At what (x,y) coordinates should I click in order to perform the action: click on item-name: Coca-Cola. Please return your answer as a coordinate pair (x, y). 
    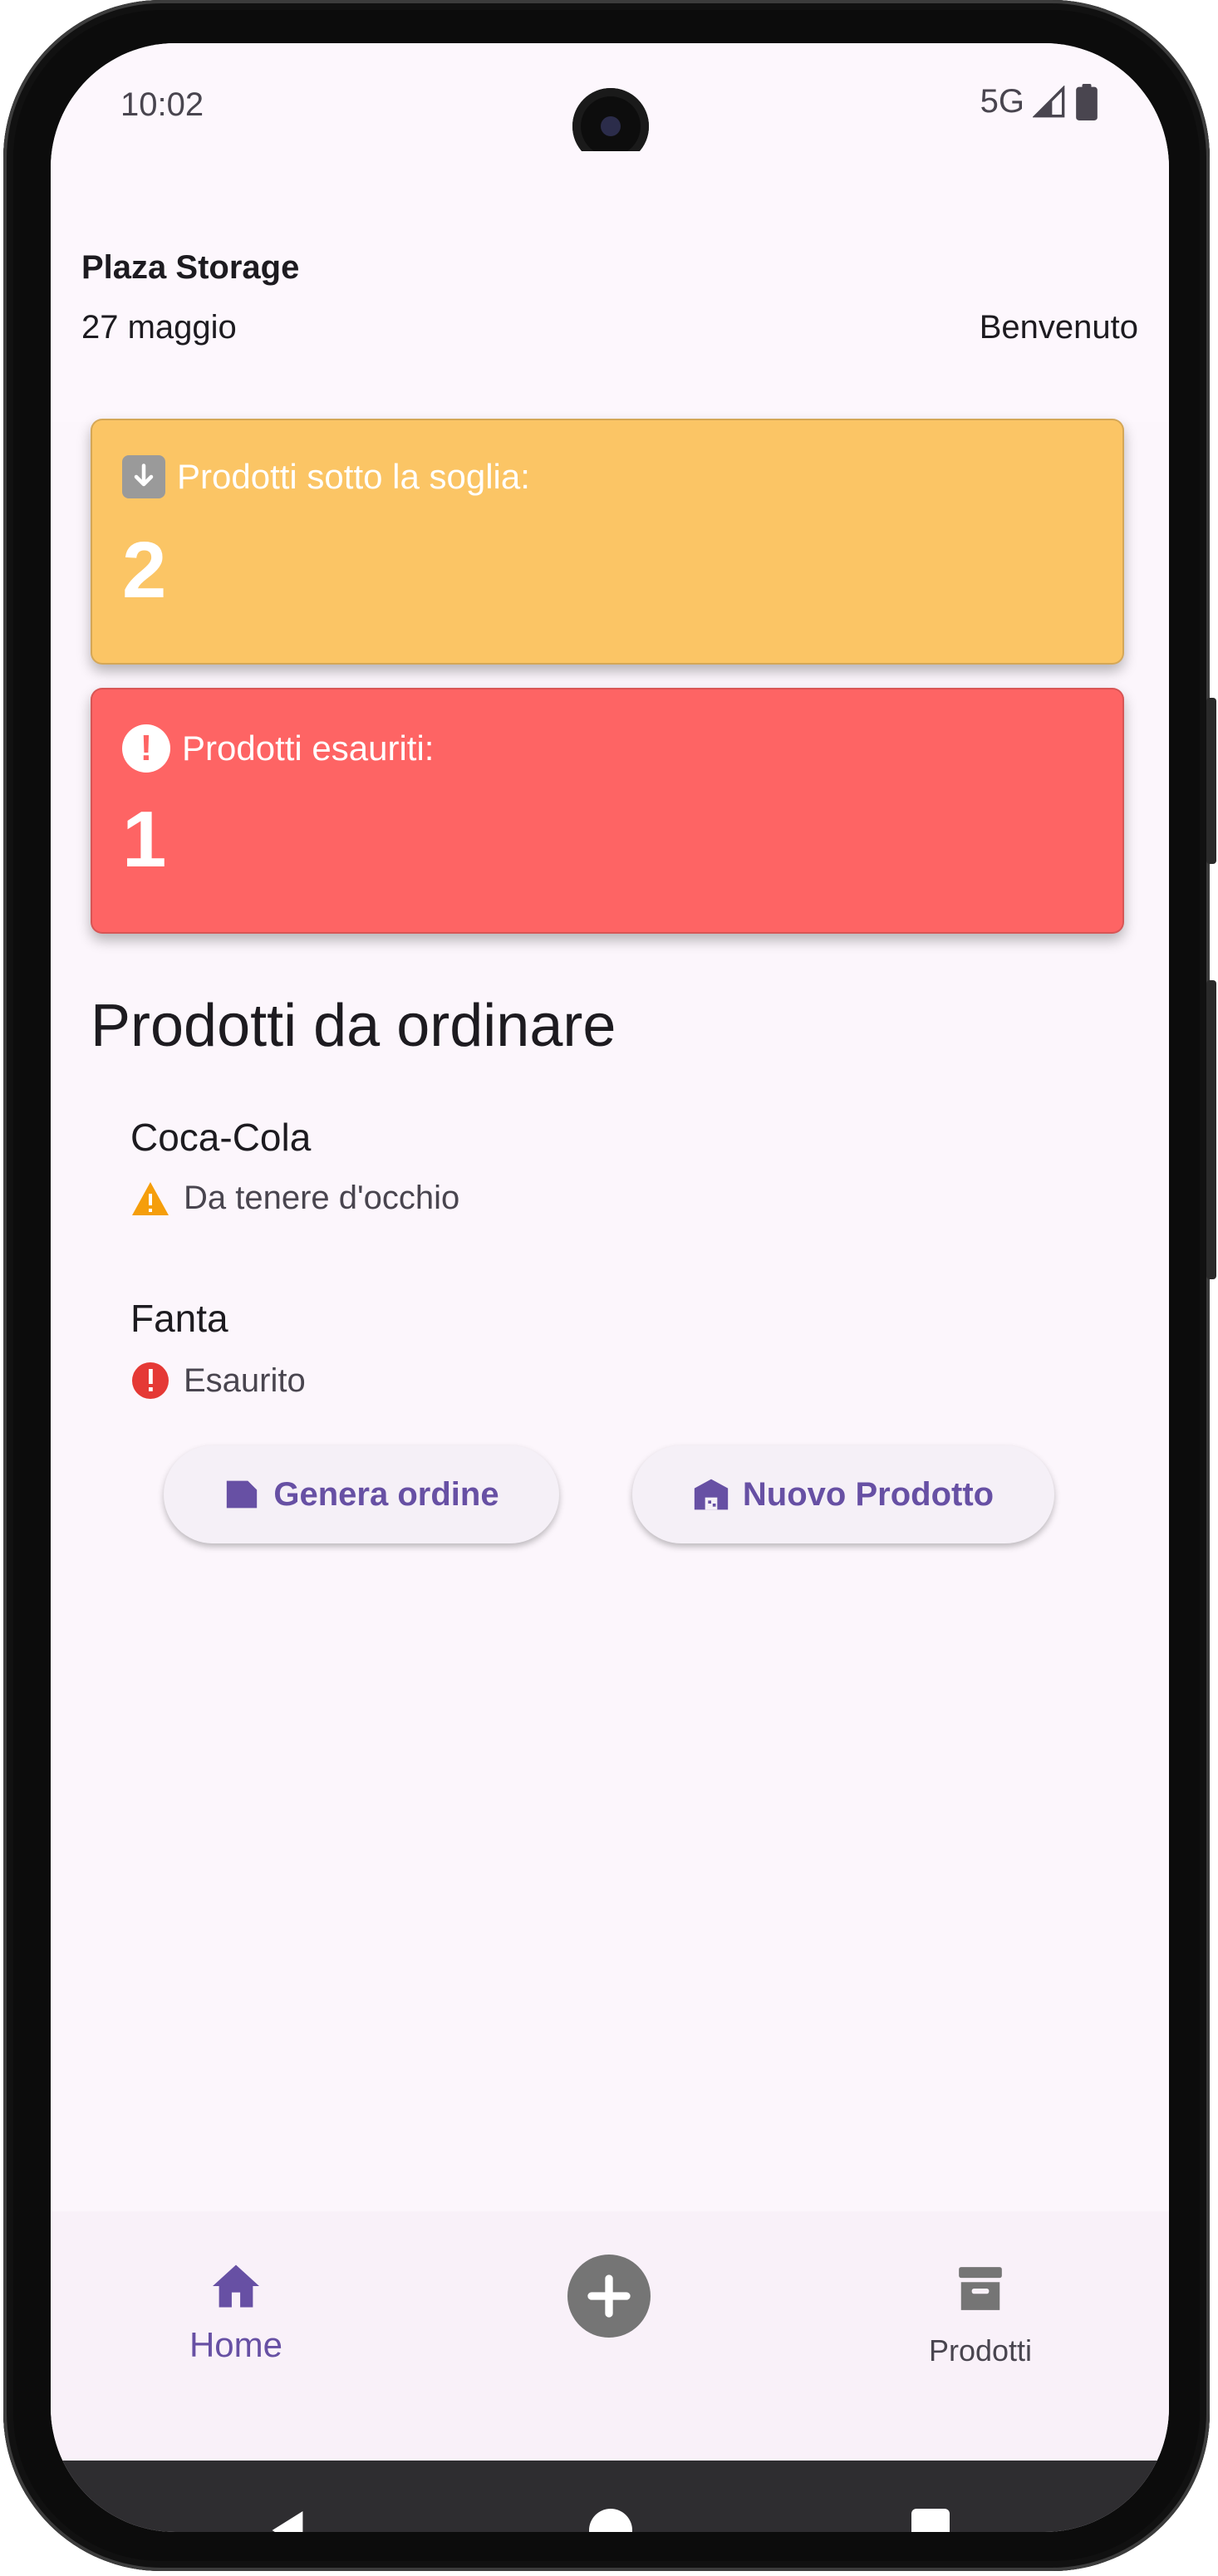
    Looking at the image, I should click on (221, 1137).